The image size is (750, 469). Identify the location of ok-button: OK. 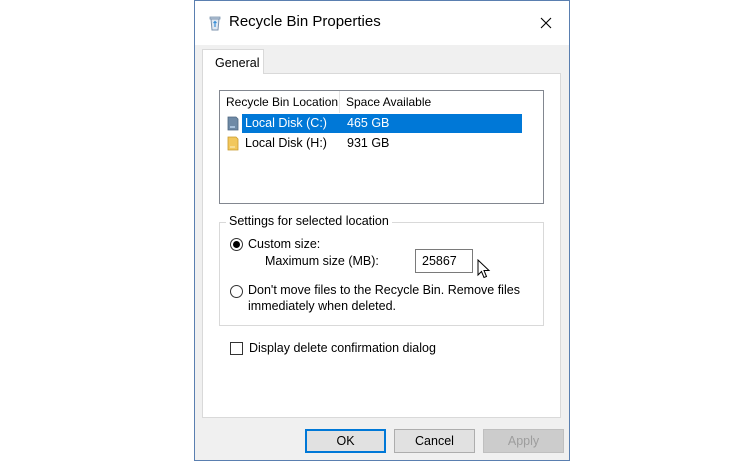
(345, 441).